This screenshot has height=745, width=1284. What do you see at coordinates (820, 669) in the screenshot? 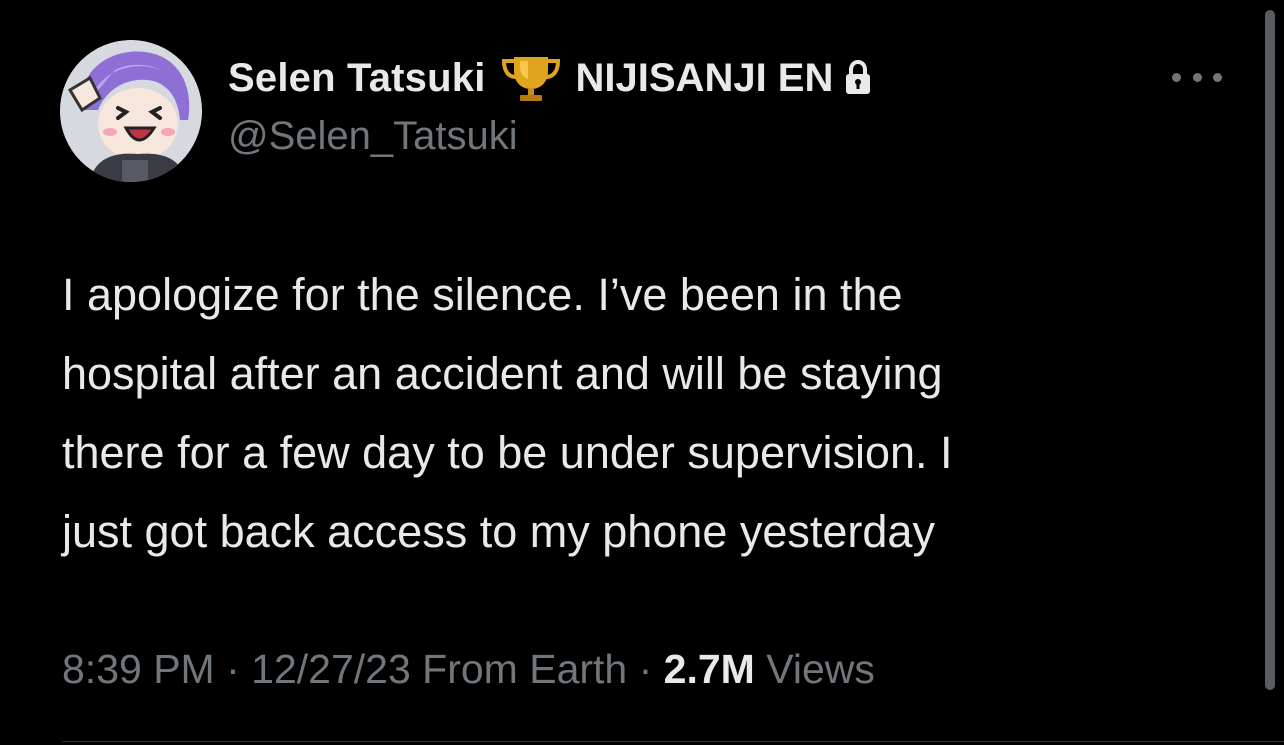
I see `views-label: Views` at bounding box center [820, 669].